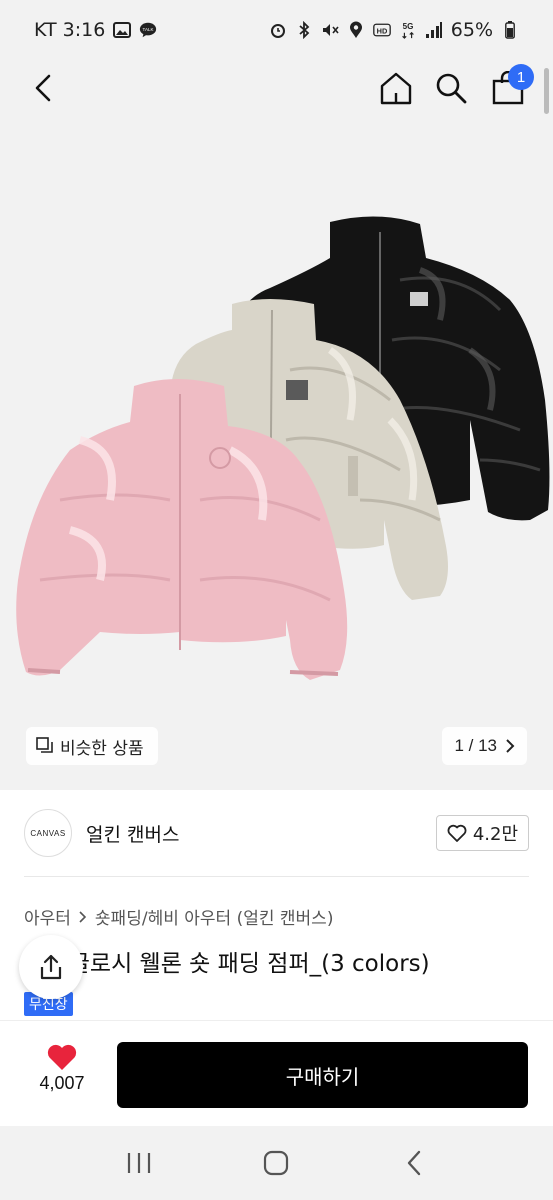 The width and height of the screenshot is (553, 1200). I want to click on back-icon, so click(43, 88).